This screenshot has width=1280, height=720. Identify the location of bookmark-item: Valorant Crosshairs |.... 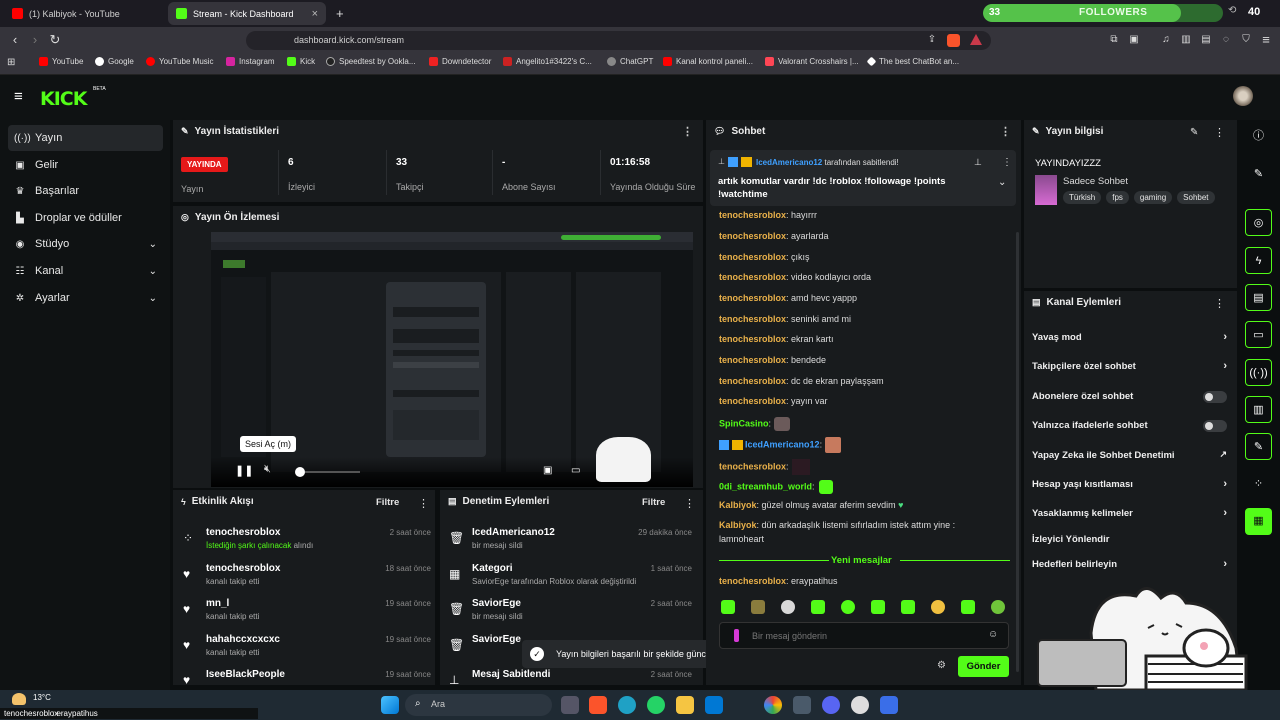
(812, 61).